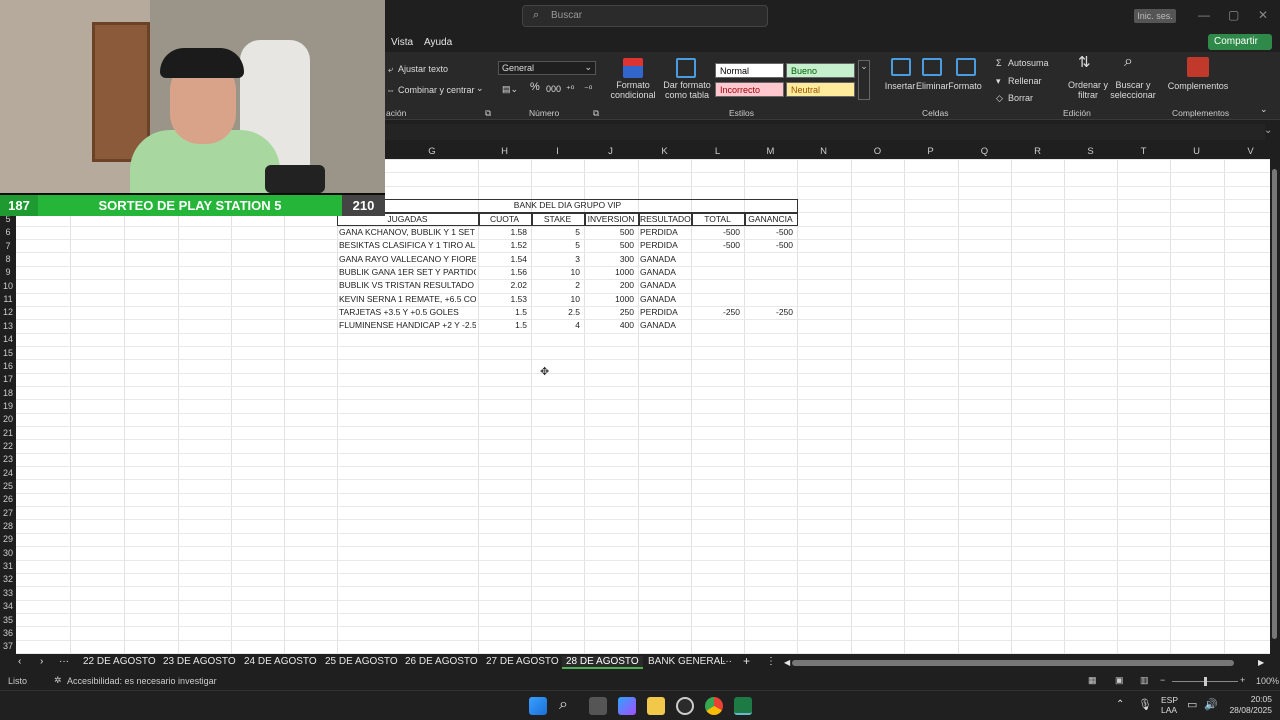  I want to click on table-cell: 1.5, so click(503, 325).